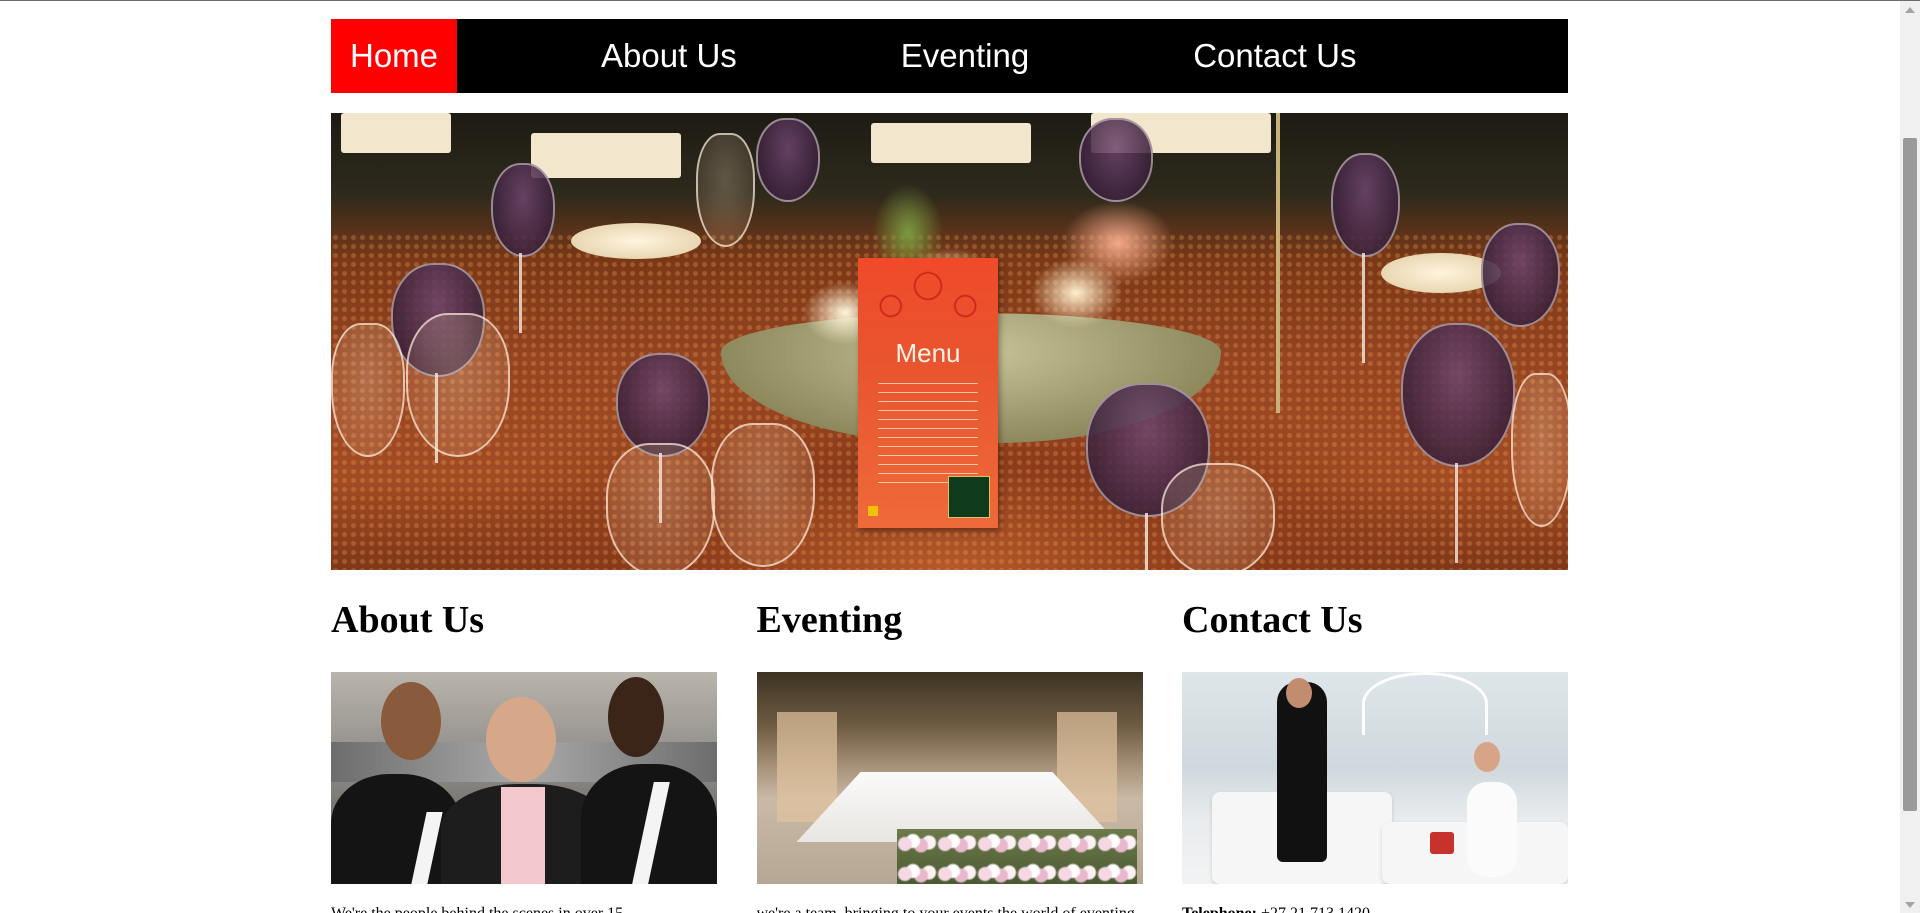 This screenshot has height=913, width=1920. Describe the element at coordinates (873, 511) in the screenshot. I see `menu-logo-mark` at that location.